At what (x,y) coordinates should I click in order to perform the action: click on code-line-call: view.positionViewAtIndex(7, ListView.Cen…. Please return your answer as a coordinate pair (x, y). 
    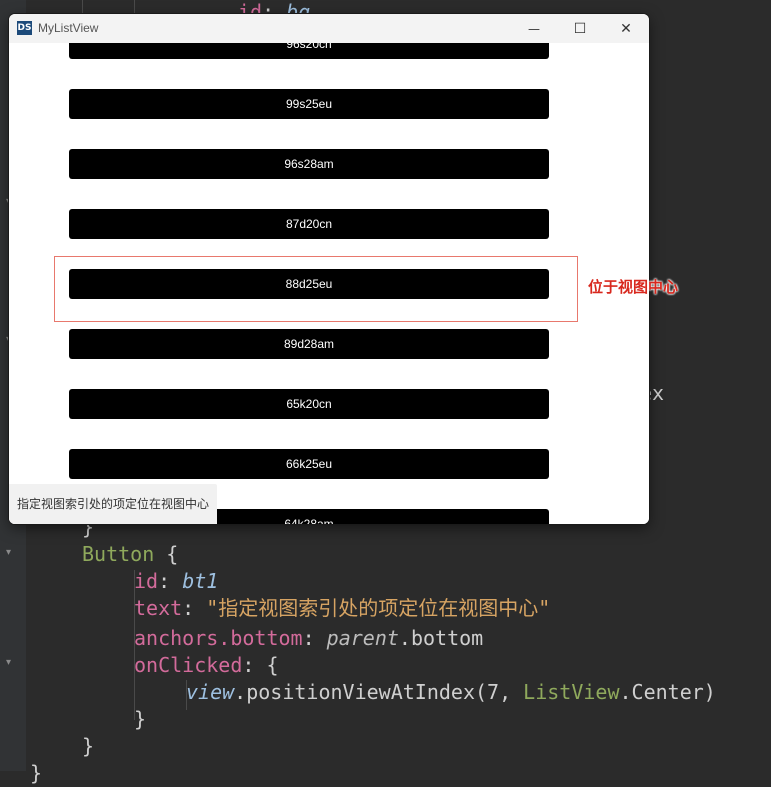
    Looking at the image, I should click on (451, 692).